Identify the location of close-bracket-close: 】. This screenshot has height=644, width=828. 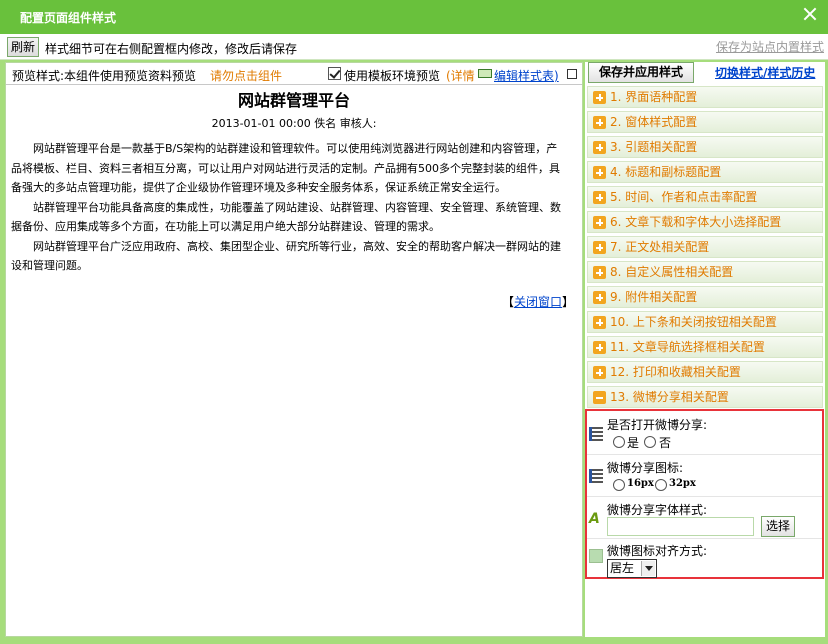
(568, 302).